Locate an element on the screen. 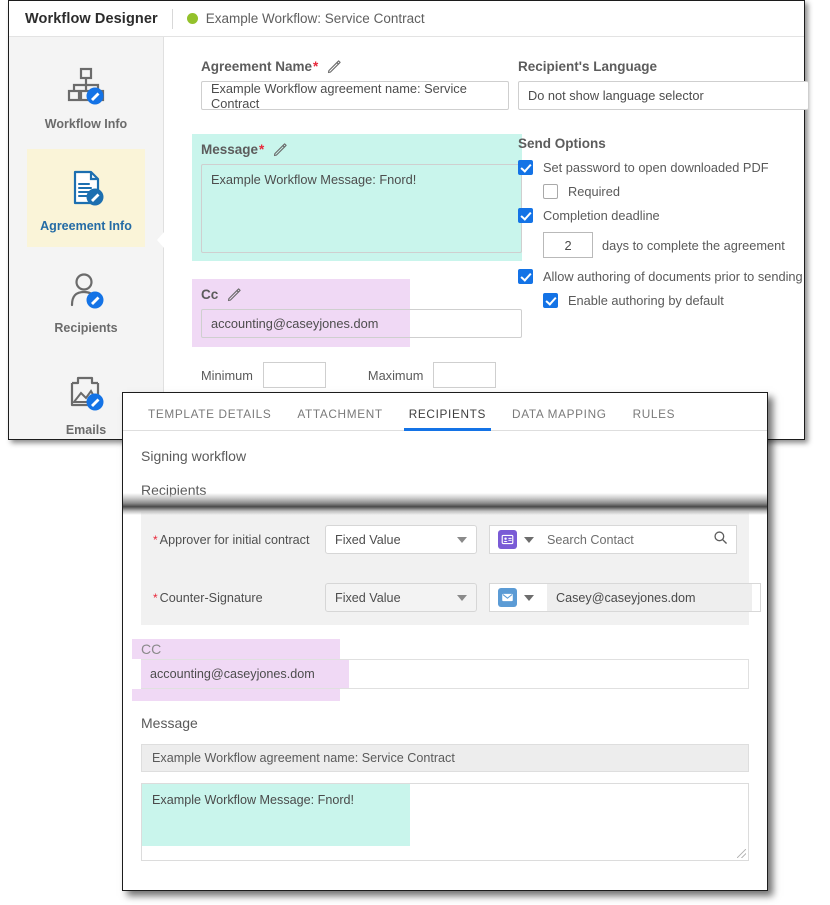 Image resolution: width=830 pixels, height=905 pixels. person-edit-icon is located at coordinates (86, 291).